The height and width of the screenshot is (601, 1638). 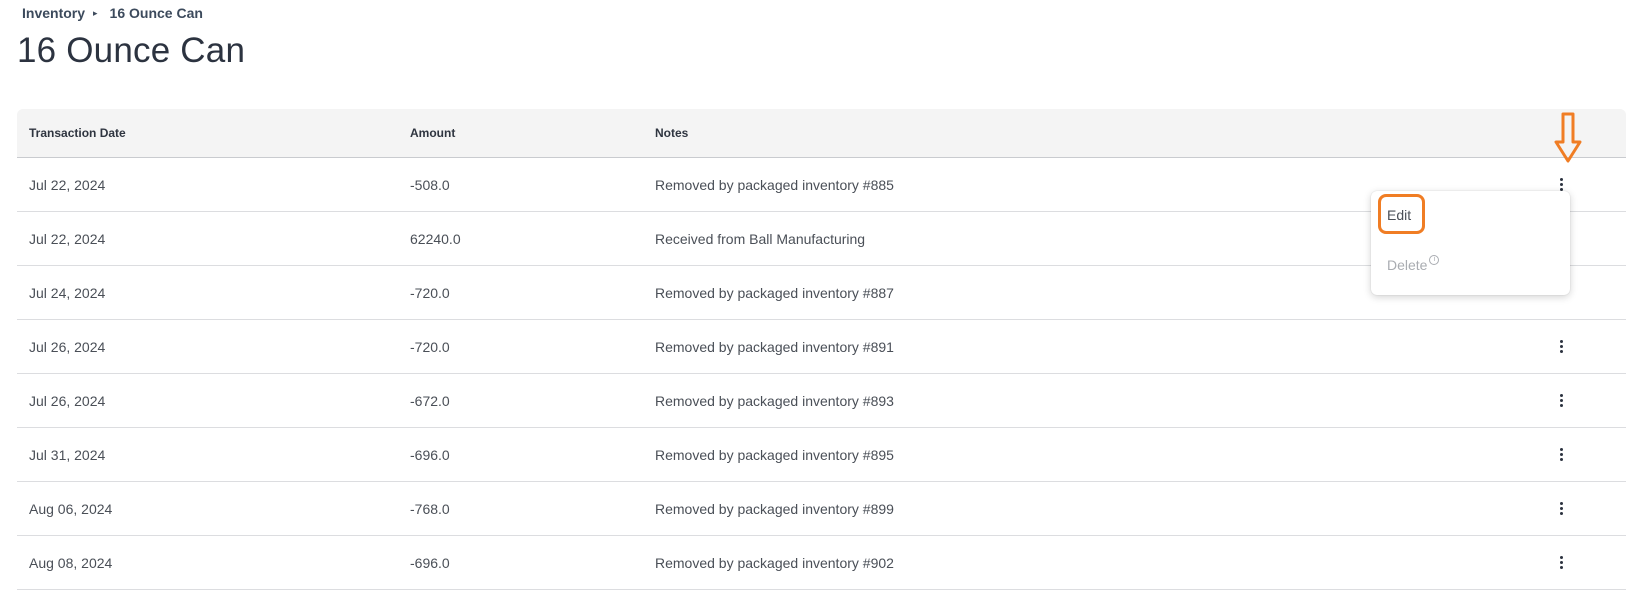 I want to click on page-title: 16 Ounce Can, so click(x=131, y=50).